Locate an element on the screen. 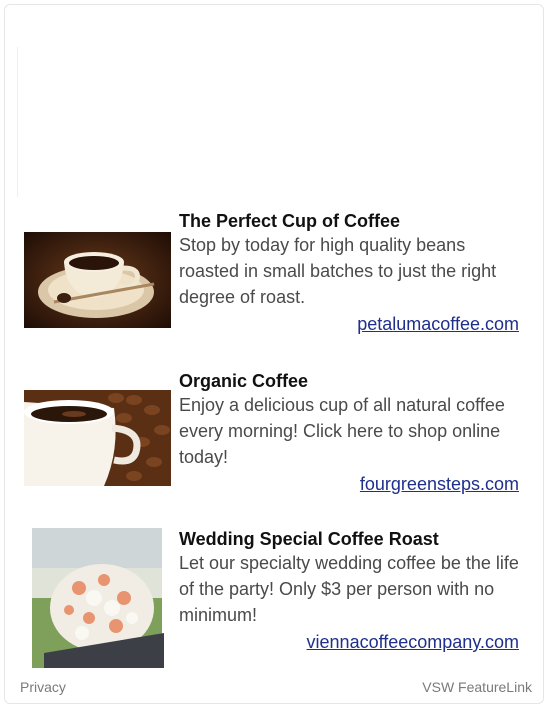 This screenshot has width=550, height=709. coffee-mug-beans-image is located at coordinates (97, 438).